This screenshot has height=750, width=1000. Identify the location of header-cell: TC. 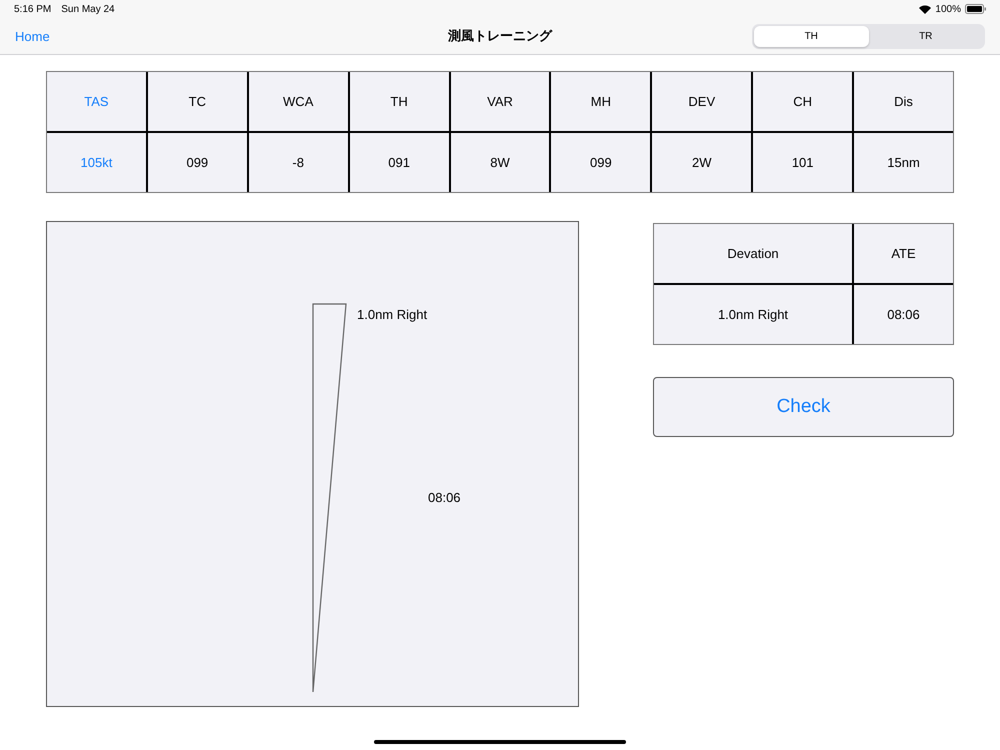
(197, 101).